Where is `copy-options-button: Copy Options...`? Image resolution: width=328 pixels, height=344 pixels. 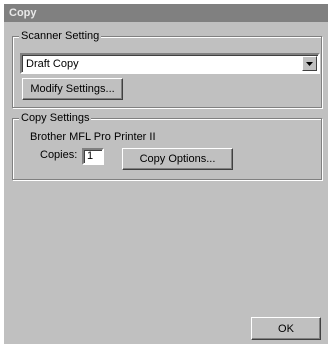 copy-options-button: Copy Options... is located at coordinates (177, 159).